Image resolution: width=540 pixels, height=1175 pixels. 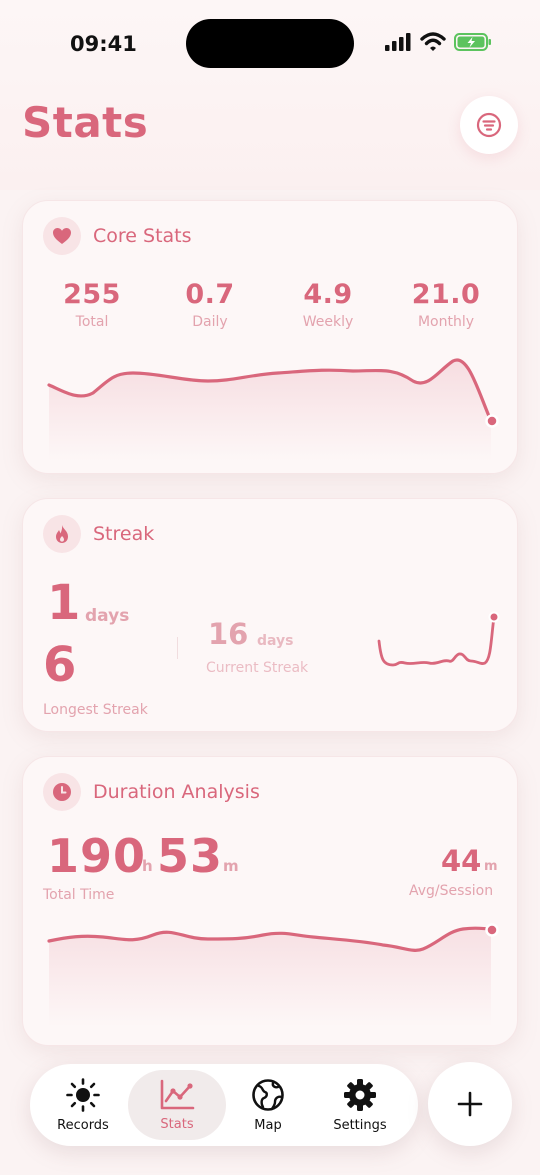 What do you see at coordinates (360, 1125) in the screenshot?
I see `nav-label-settings: Settings` at bounding box center [360, 1125].